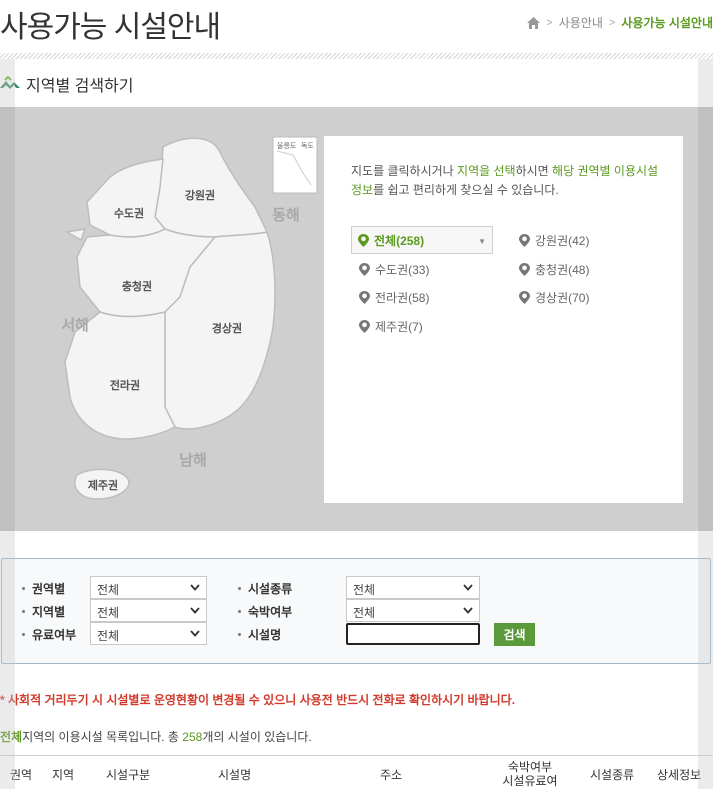 This screenshot has width=713, height=789. I want to click on result-summary: 전체지역의 이용시설 목록입니다. 총 258개의 시설이 있습니다., so click(156, 736).